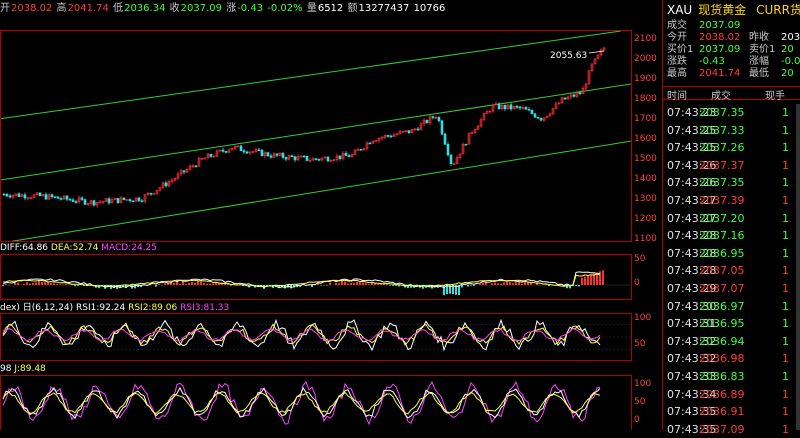 This screenshot has height=438, width=800. What do you see at coordinates (677, 73) in the screenshot?
I see `quote-label: 最高` at bounding box center [677, 73].